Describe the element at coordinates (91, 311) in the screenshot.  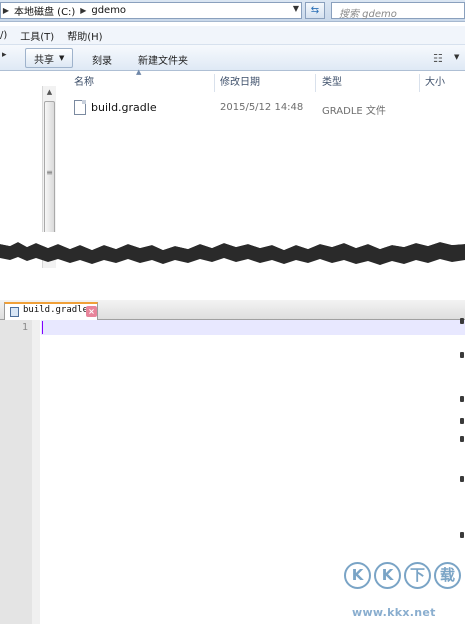
I see `close-icon: ×` at that location.